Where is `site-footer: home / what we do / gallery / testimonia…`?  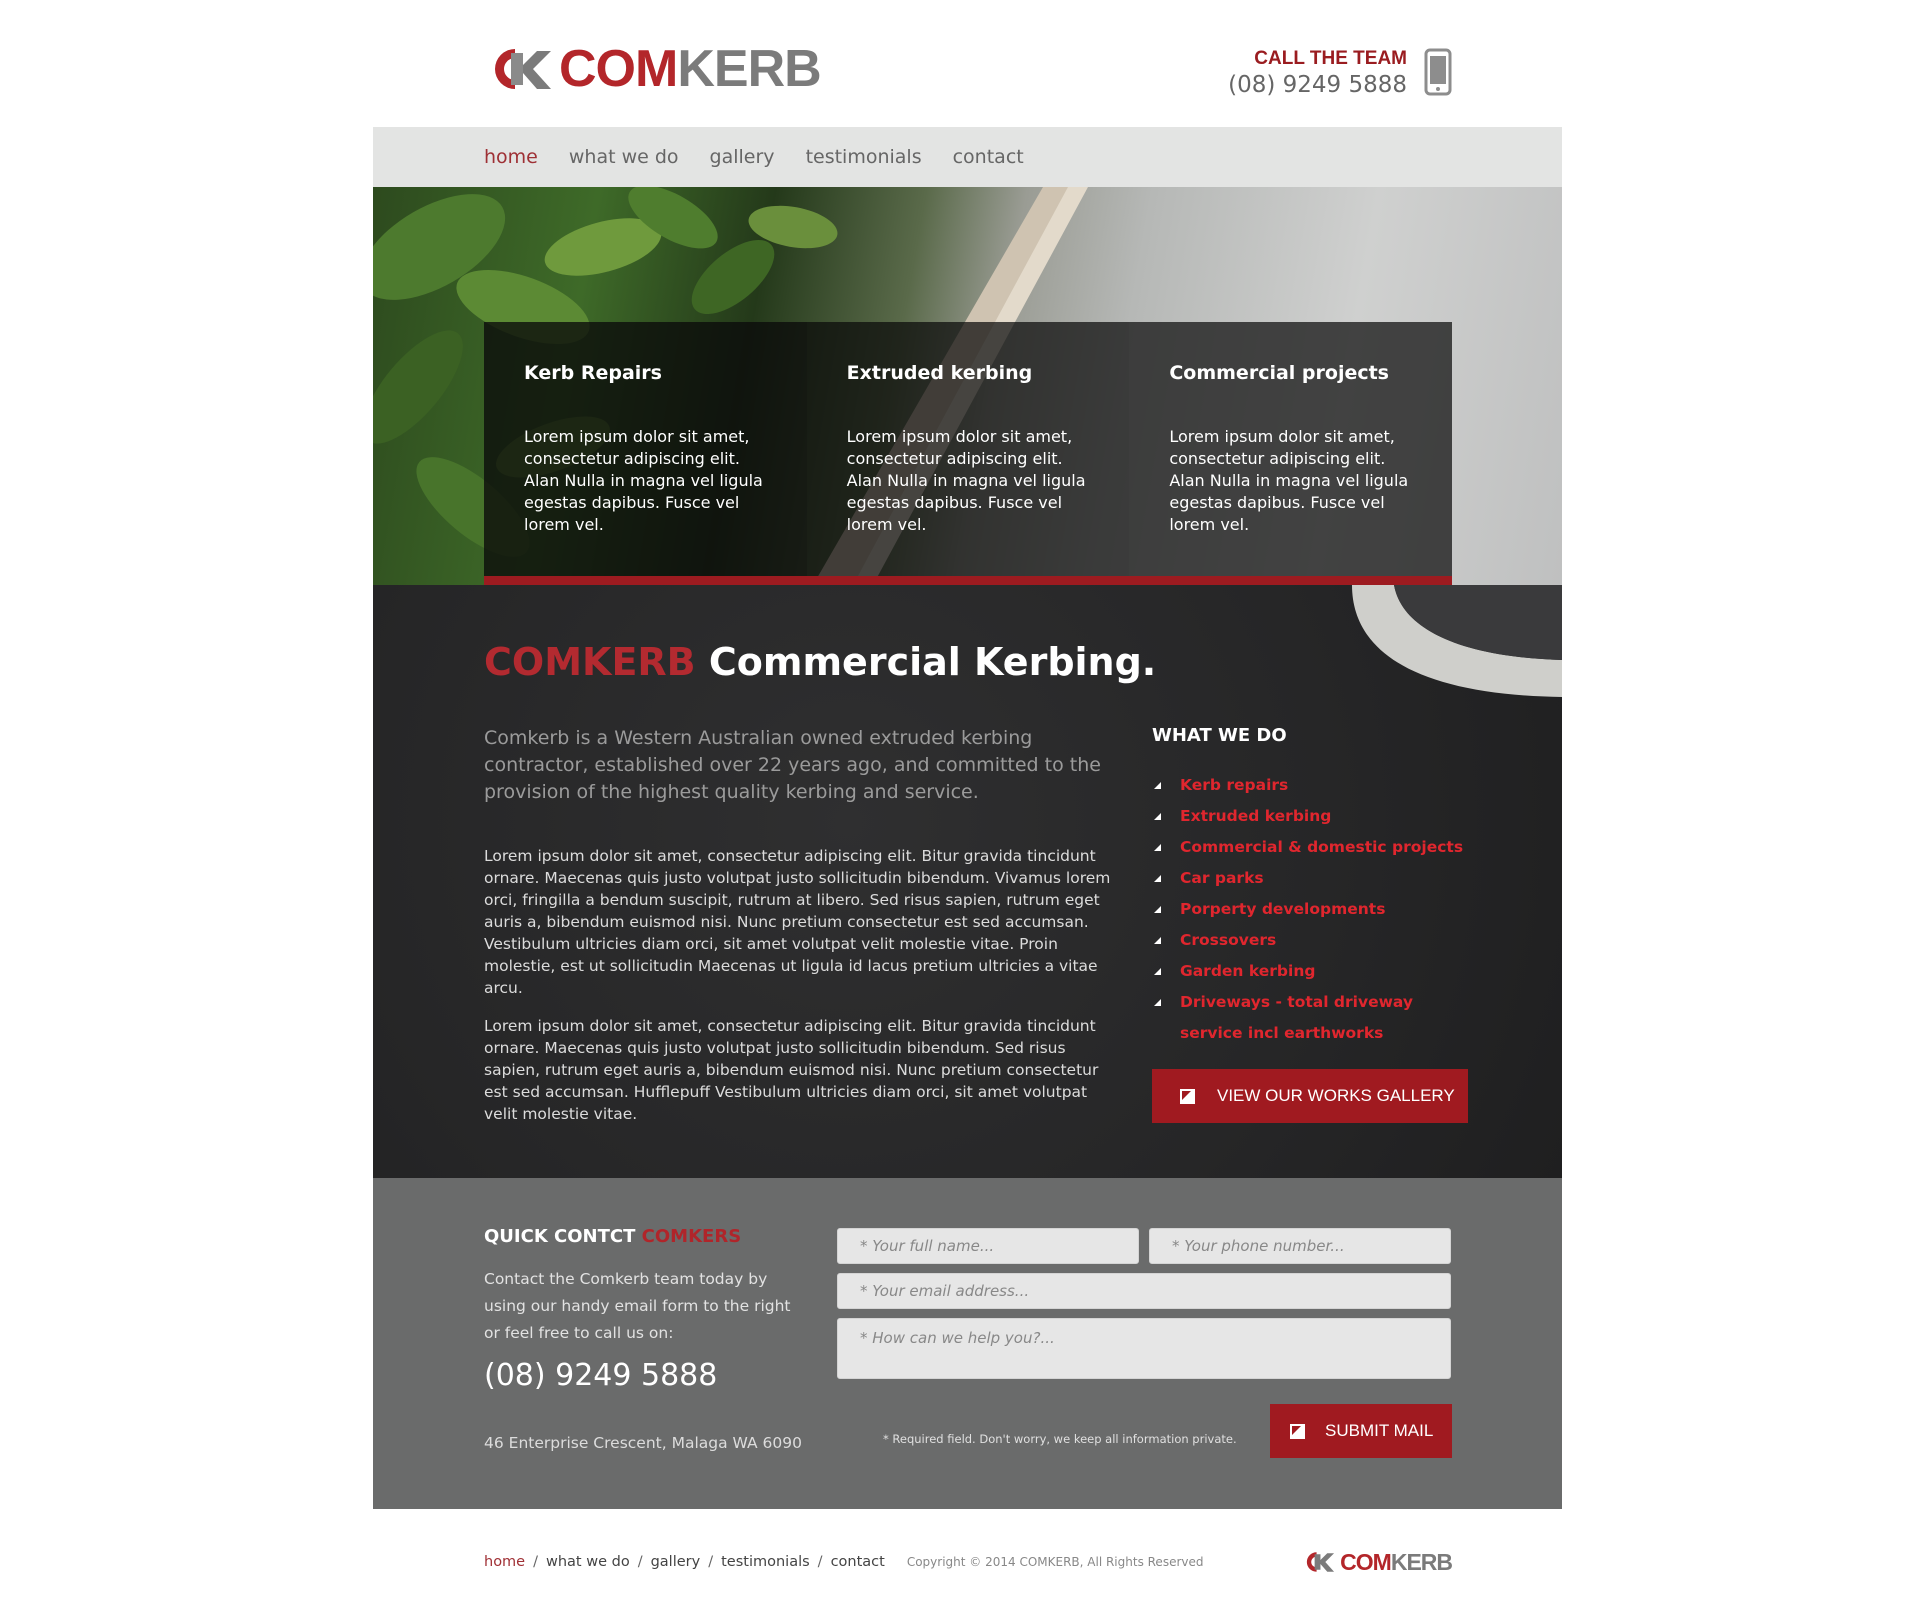 site-footer: home / what we do / gallery / testimonia… is located at coordinates (968, 1562).